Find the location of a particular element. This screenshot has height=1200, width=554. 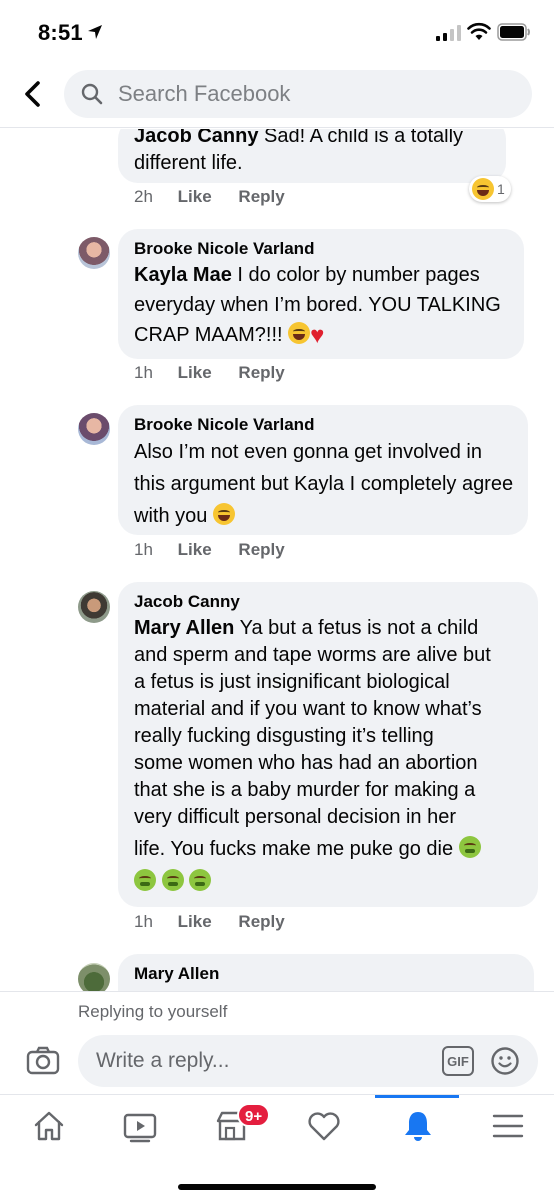

marketplace-notification-badge: 9+ is located at coordinates (254, 1115).